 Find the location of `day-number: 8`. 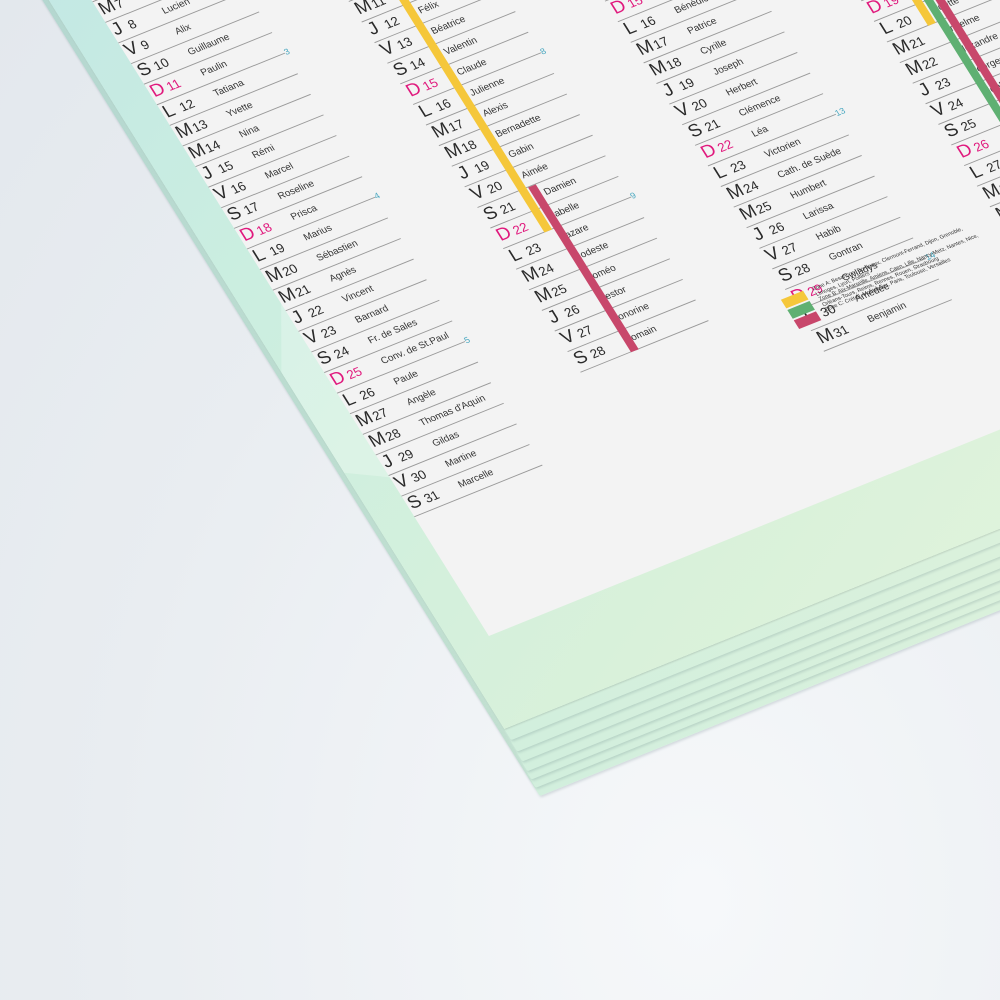

day-number: 8 is located at coordinates (132, 24).